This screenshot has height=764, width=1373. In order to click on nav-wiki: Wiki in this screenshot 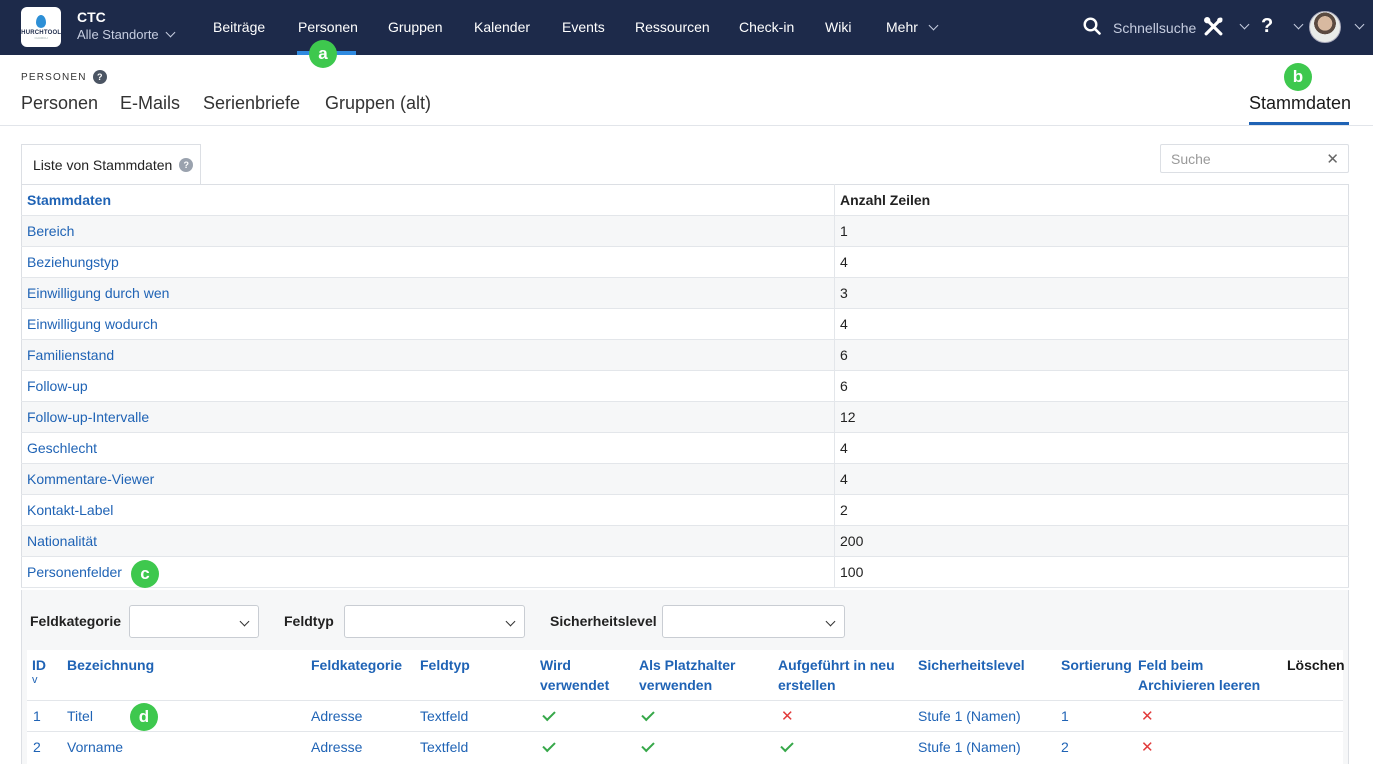, I will do `click(838, 27)`.